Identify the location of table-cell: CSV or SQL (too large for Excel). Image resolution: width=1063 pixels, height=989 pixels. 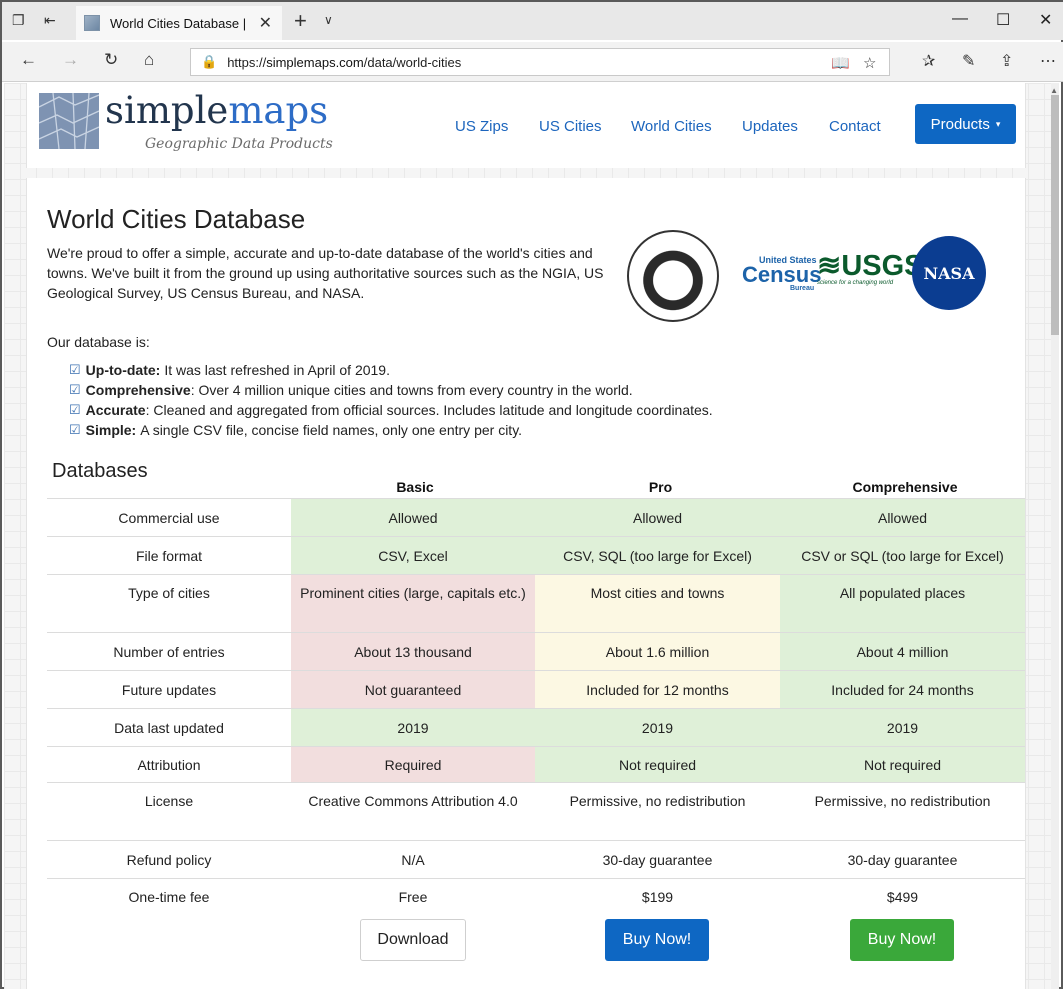
(902, 555).